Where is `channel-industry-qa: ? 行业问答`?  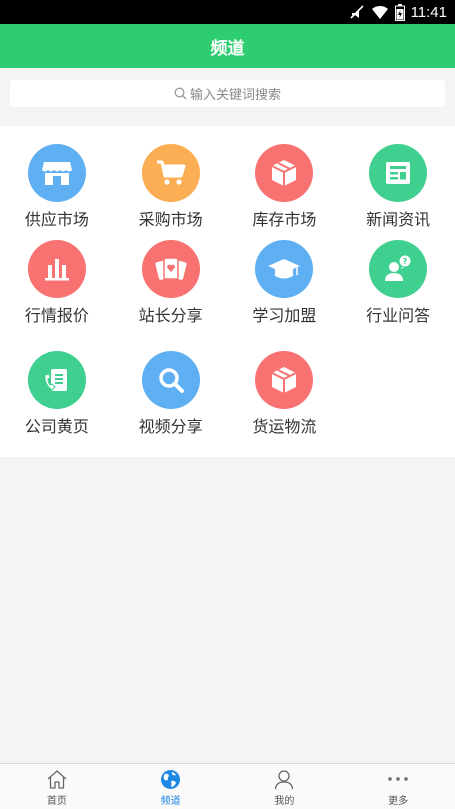 channel-industry-qa: ? 行业问答 is located at coordinates (398, 295).